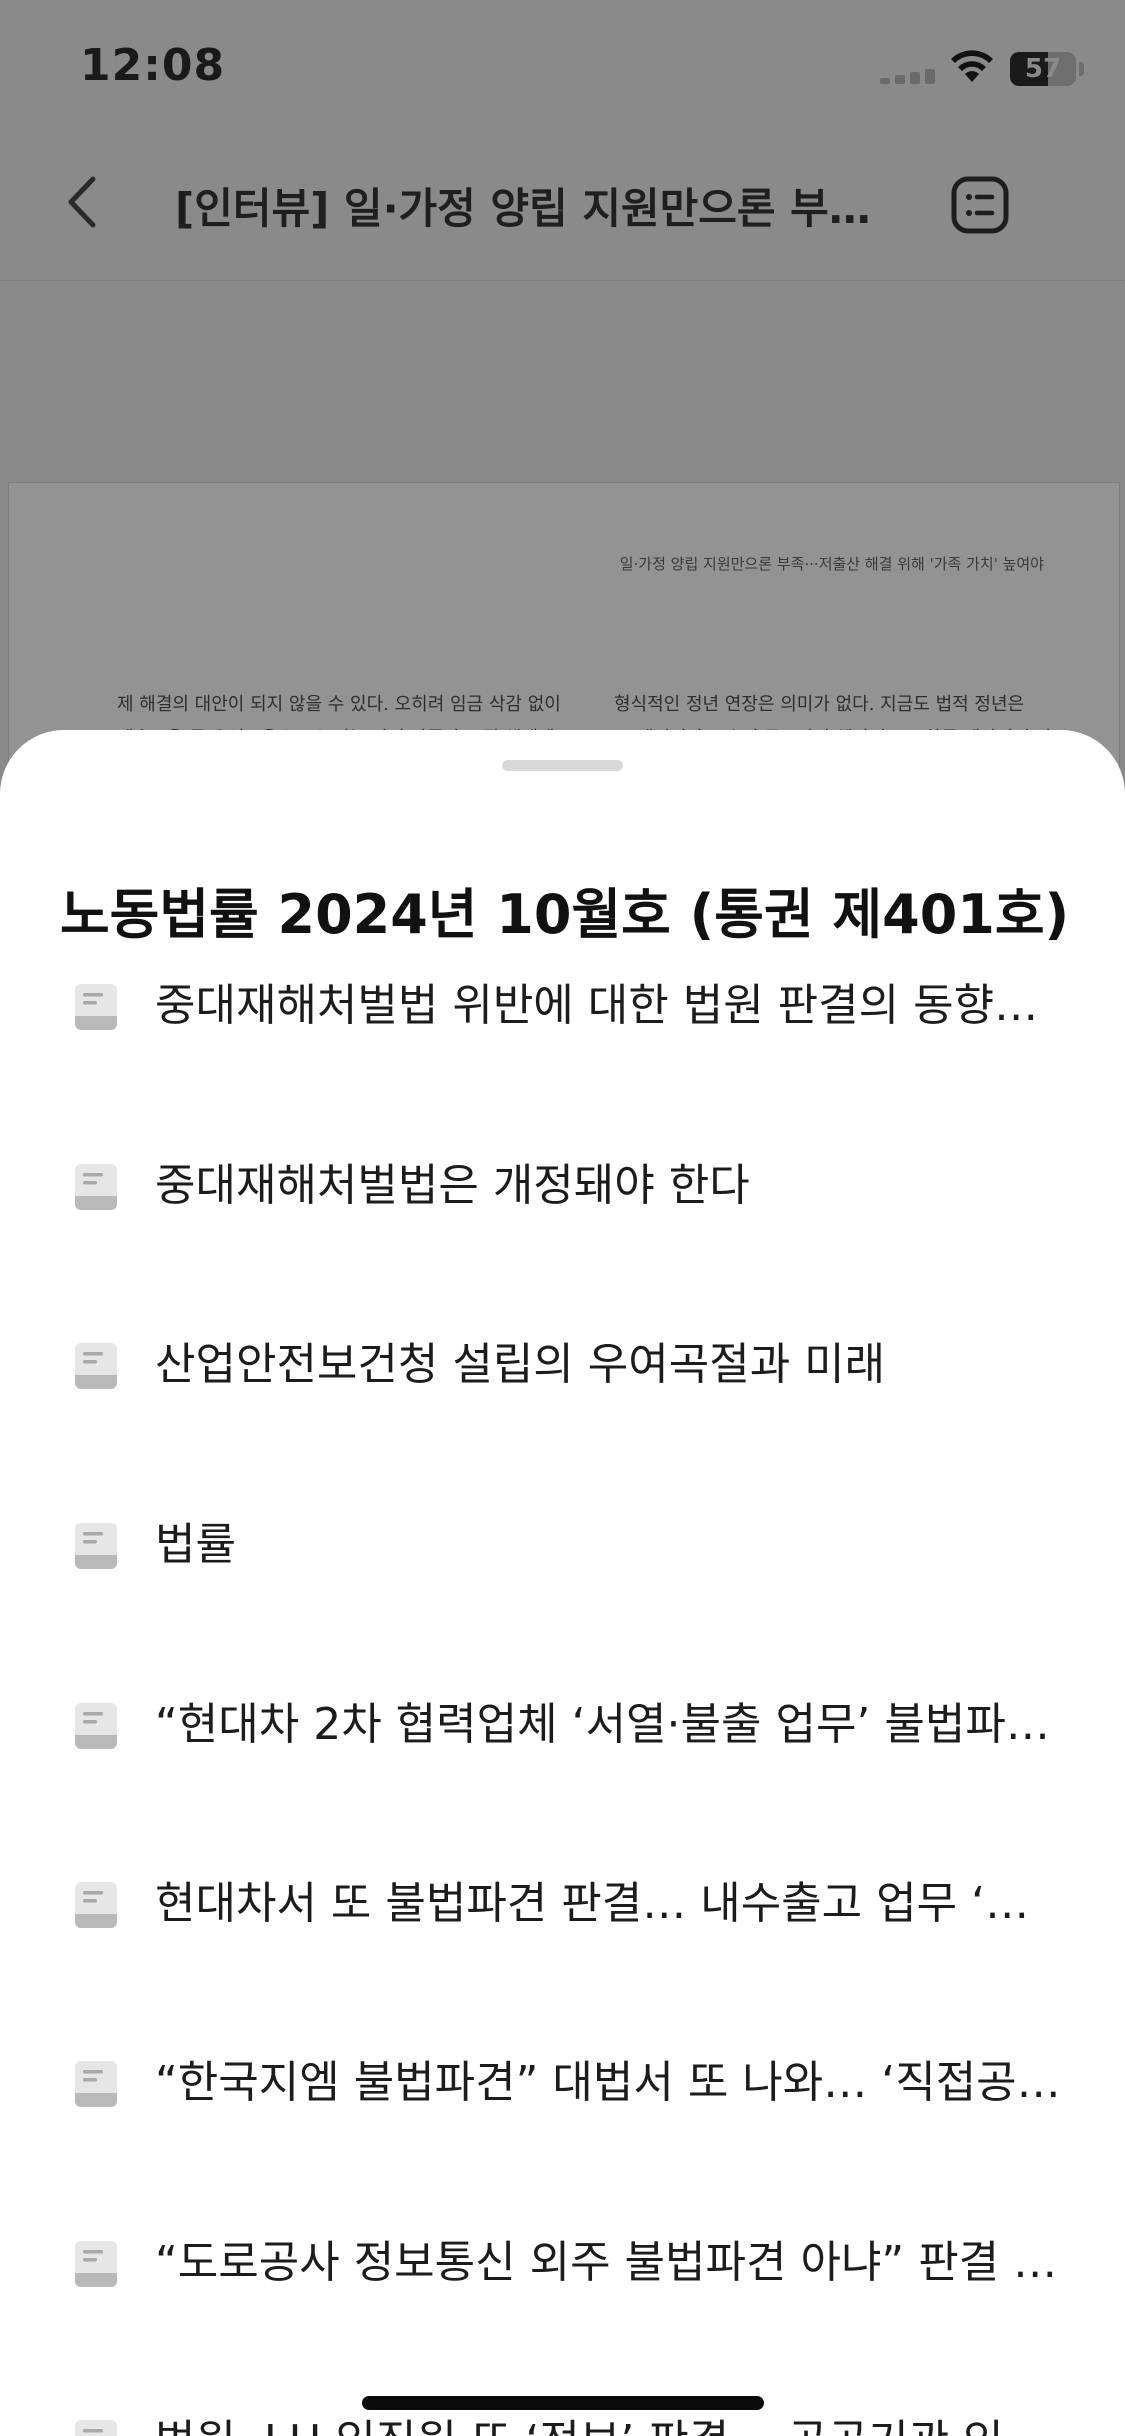 The width and height of the screenshot is (1125, 2436). I want to click on toc-item-label: 법원, LH 임직원 또 ‘전보’ 판결… 공공기관 잇따라, so click(609, 2424).